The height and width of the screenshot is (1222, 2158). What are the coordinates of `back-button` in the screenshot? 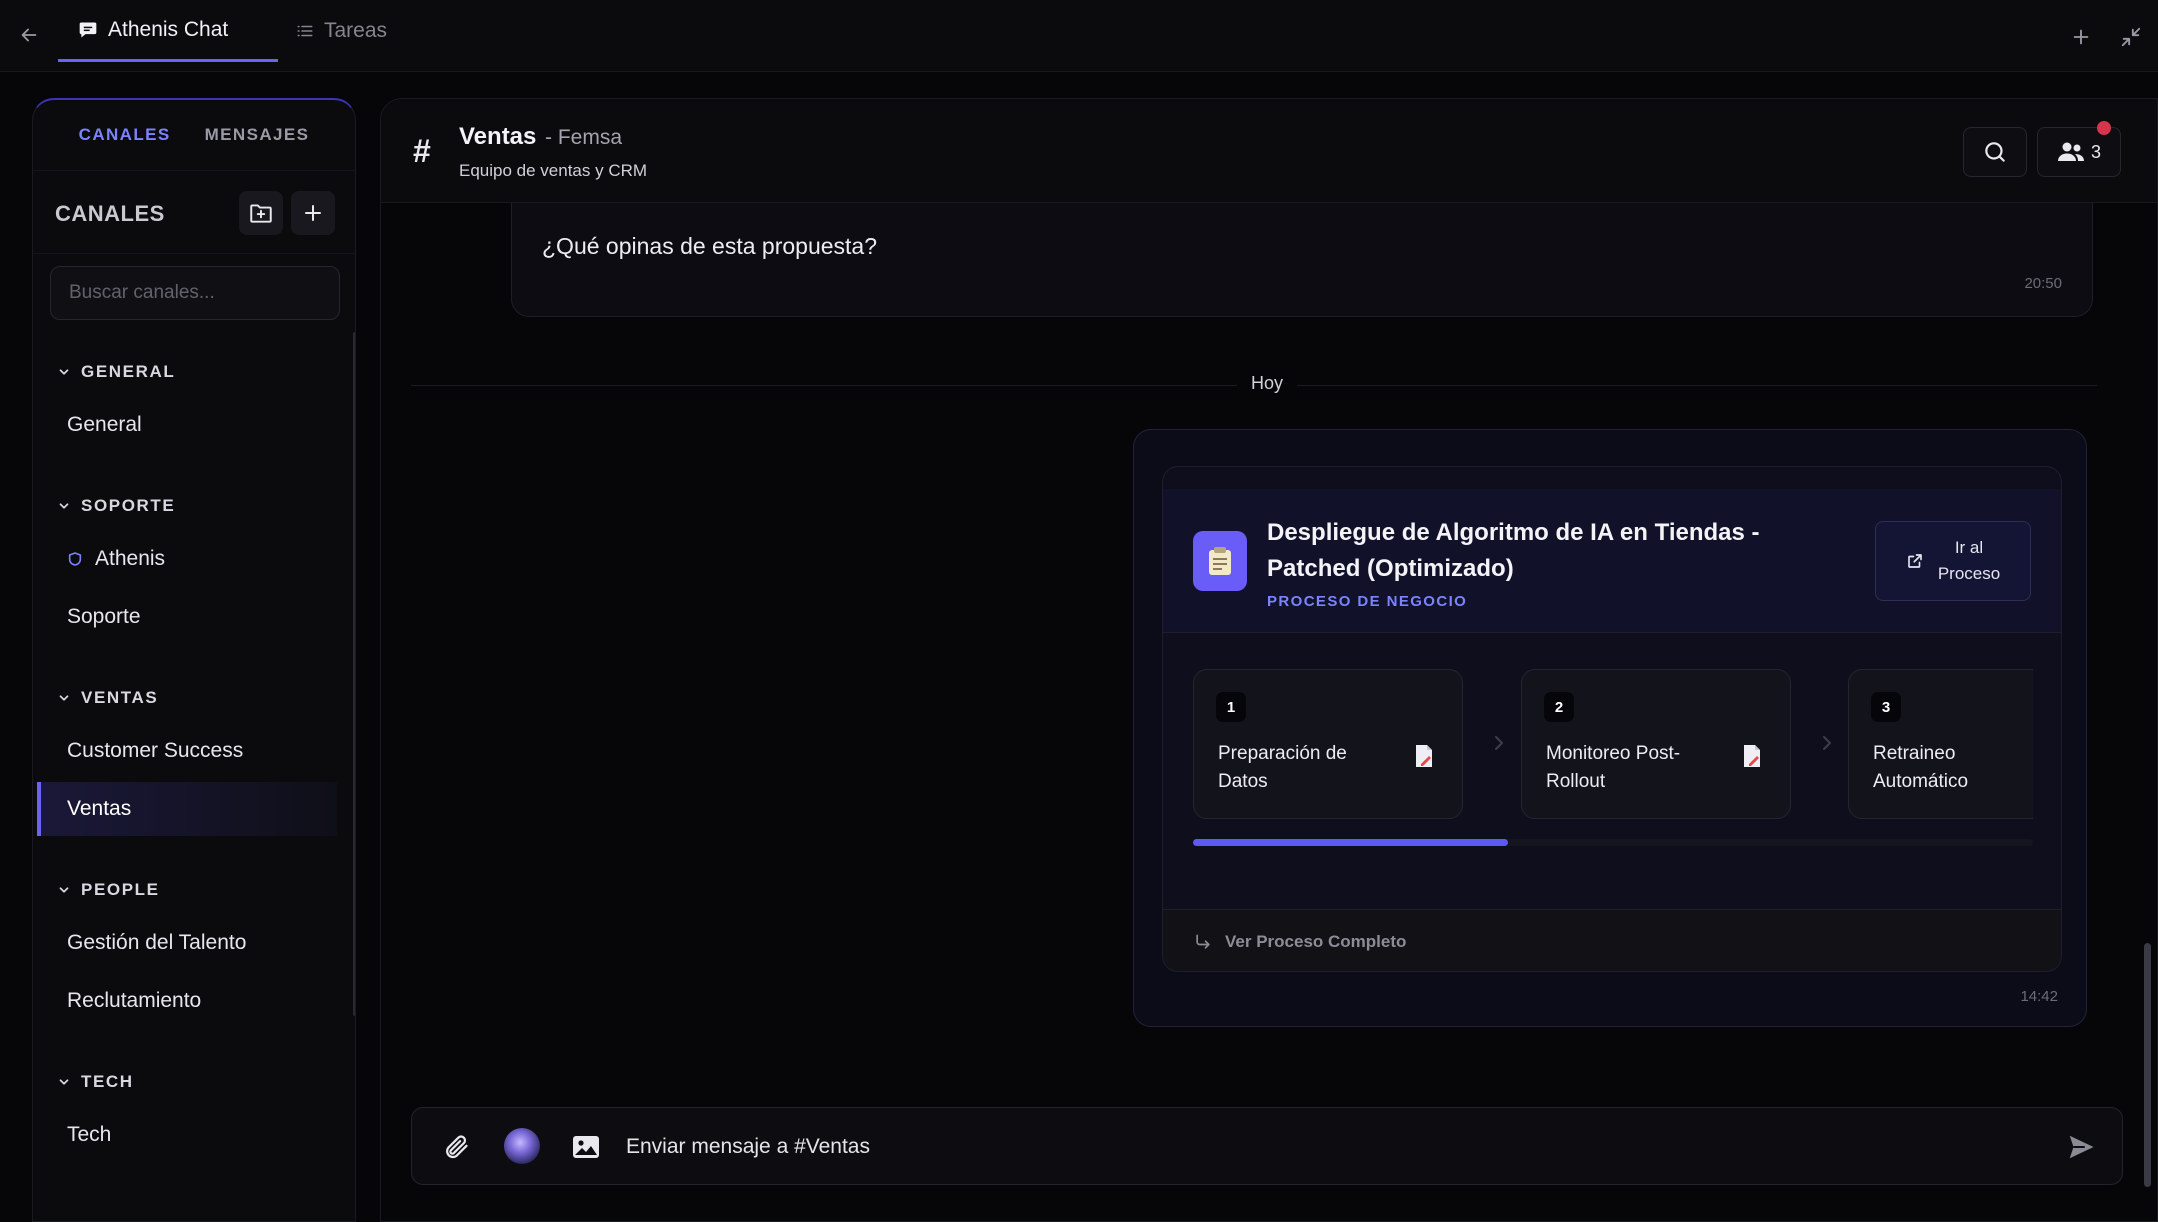 It's located at (29, 35).